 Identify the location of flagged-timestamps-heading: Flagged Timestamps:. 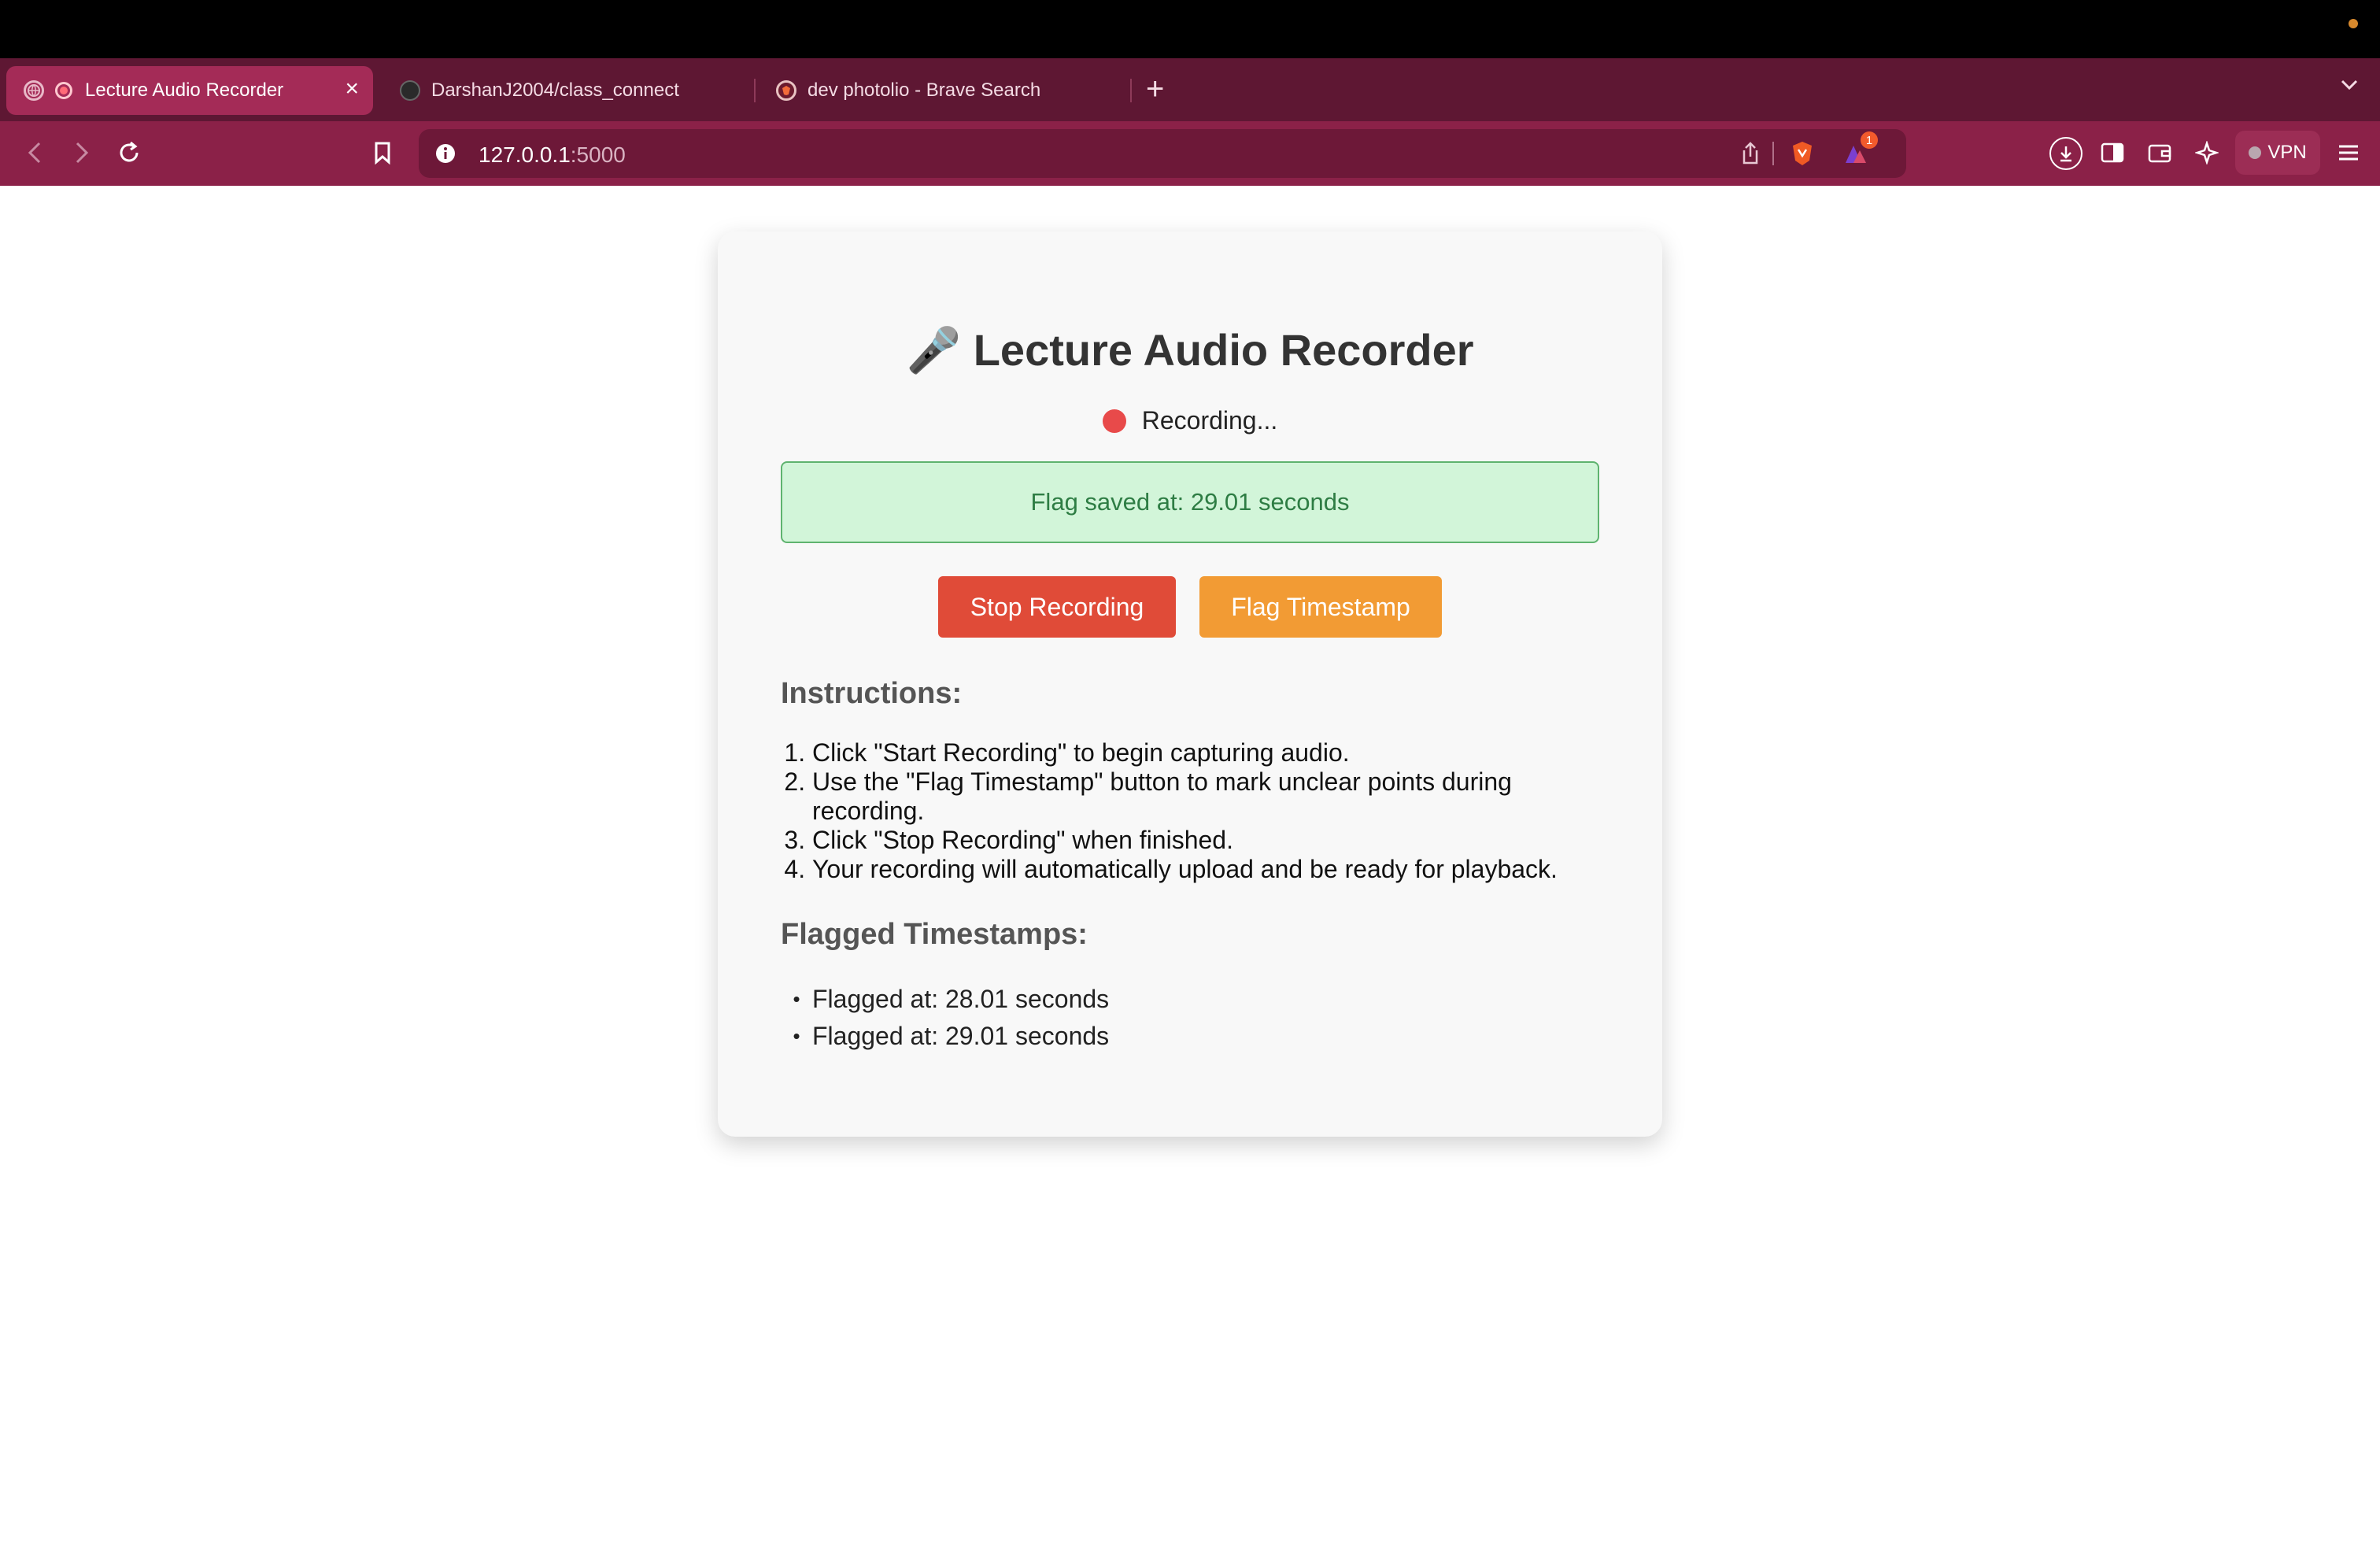
(934, 935).